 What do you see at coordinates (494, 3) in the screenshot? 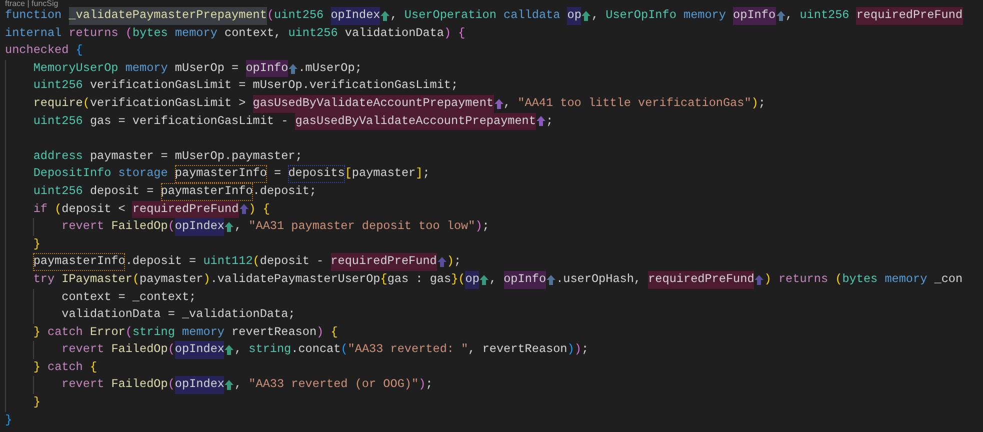
I see `codelens-text: ftrace | funcSig` at bounding box center [494, 3].